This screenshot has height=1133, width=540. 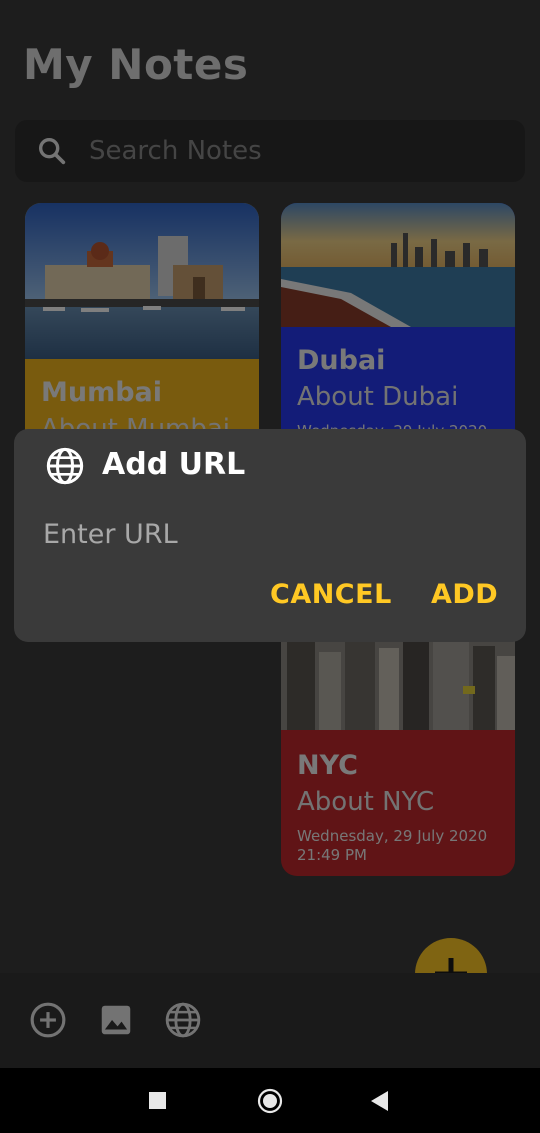 What do you see at coordinates (174, 464) in the screenshot?
I see `dialog-title: Add URL` at bounding box center [174, 464].